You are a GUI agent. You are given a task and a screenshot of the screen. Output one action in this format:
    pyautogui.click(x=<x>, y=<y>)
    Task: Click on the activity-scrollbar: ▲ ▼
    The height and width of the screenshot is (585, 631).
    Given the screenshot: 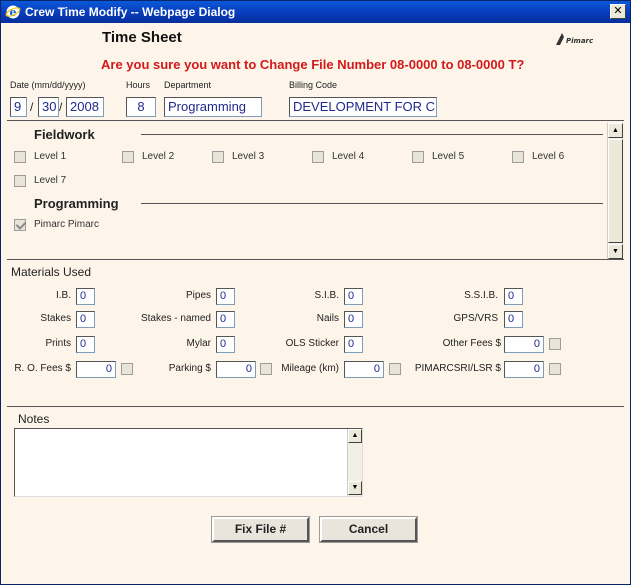 What is the action you would take?
    pyautogui.click(x=615, y=191)
    